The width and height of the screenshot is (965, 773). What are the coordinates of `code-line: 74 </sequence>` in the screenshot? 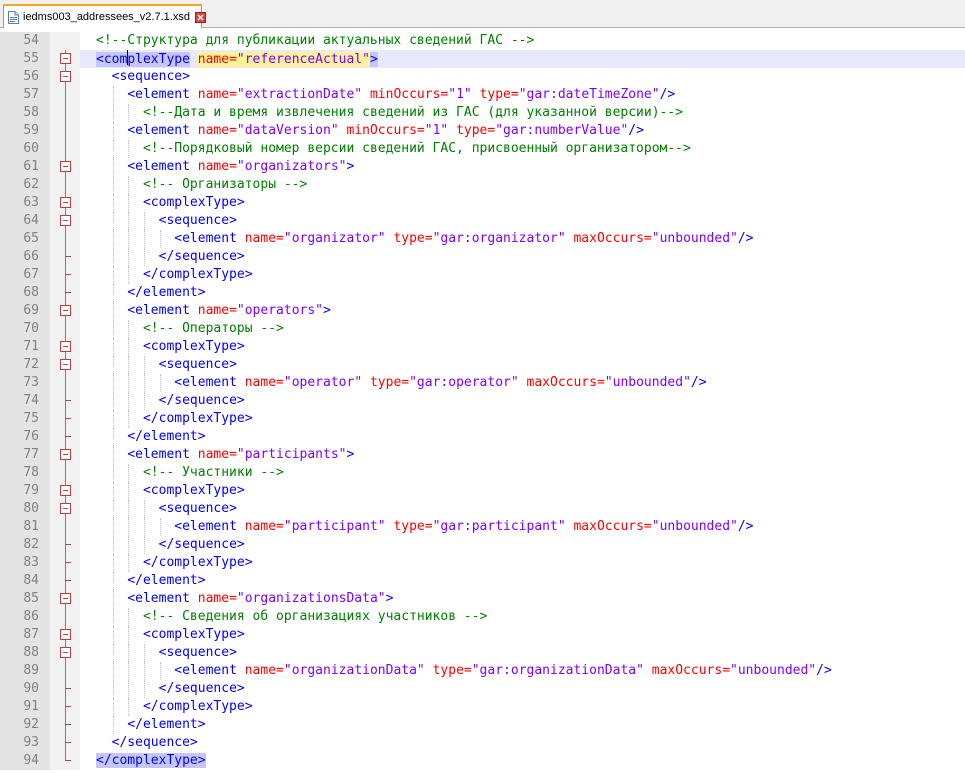 It's located at (482, 401).